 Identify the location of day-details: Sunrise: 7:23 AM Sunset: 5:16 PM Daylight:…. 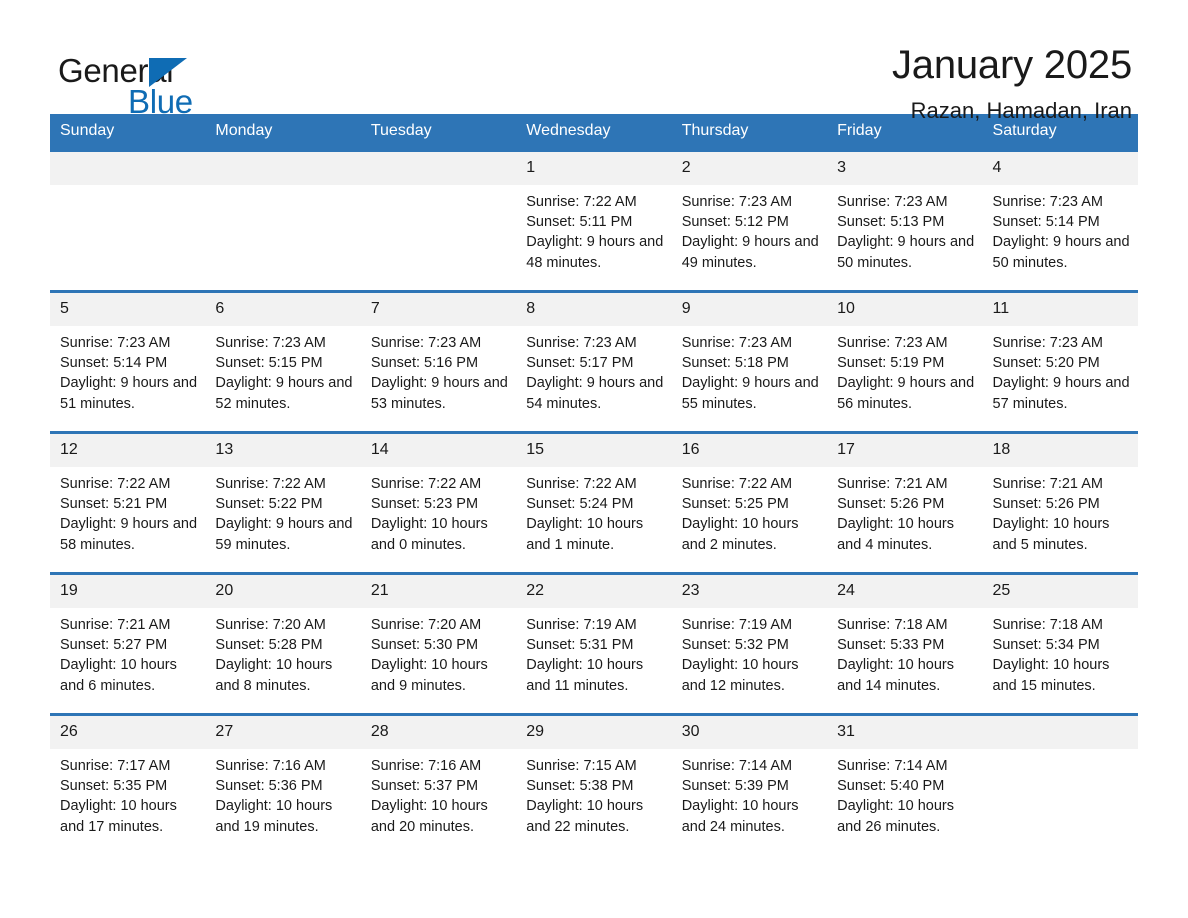
(438, 378).